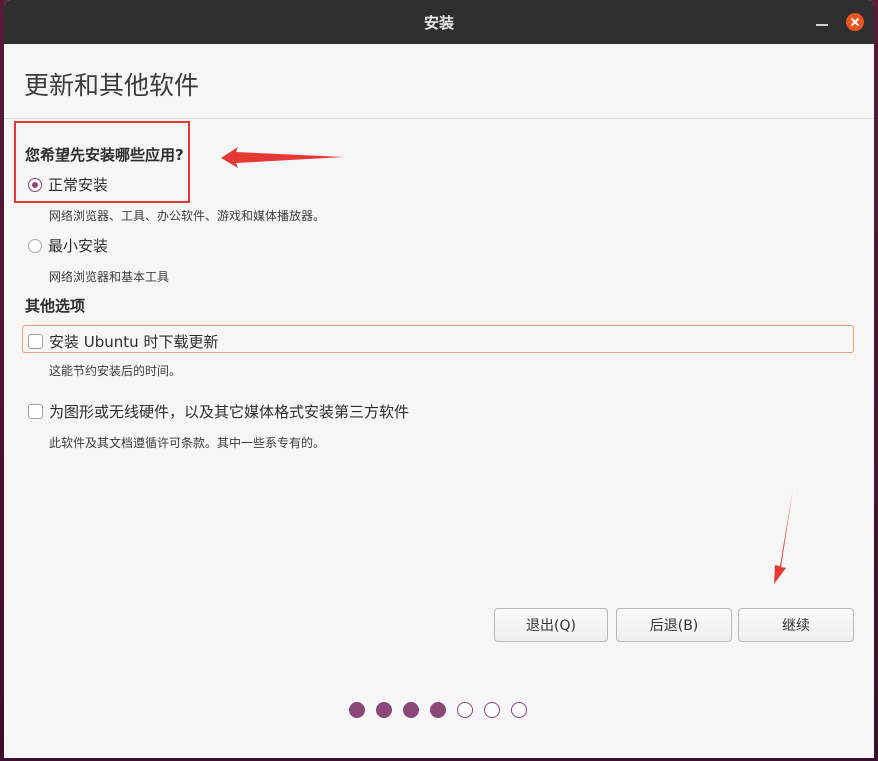  What do you see at coordinates (55, 306) in the screenshot?
I see `other-options-heading: 其他选项` at bounding box center [55, 306].